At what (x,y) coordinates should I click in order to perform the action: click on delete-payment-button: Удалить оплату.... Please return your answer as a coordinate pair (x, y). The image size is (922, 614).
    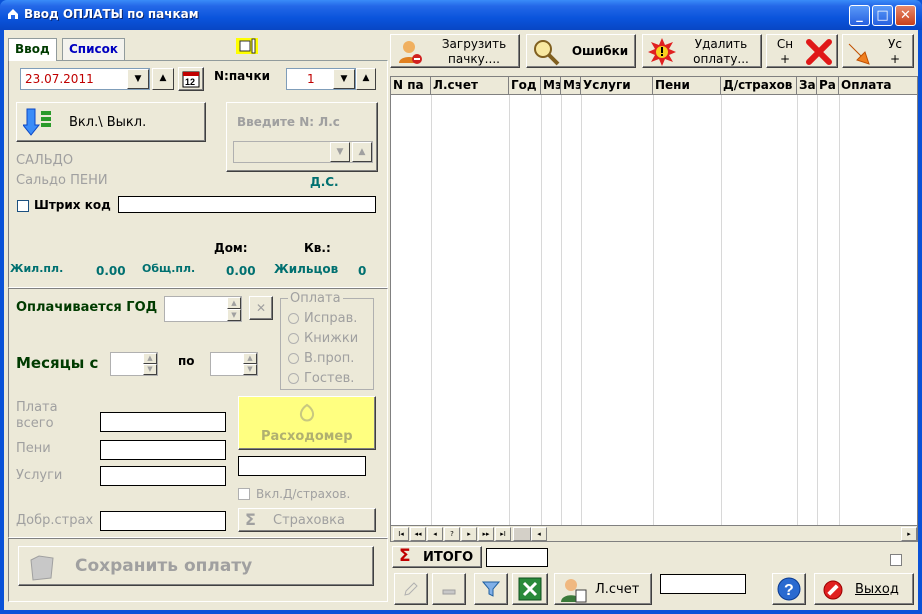
    Looking at the image, I should click on (702, 51).